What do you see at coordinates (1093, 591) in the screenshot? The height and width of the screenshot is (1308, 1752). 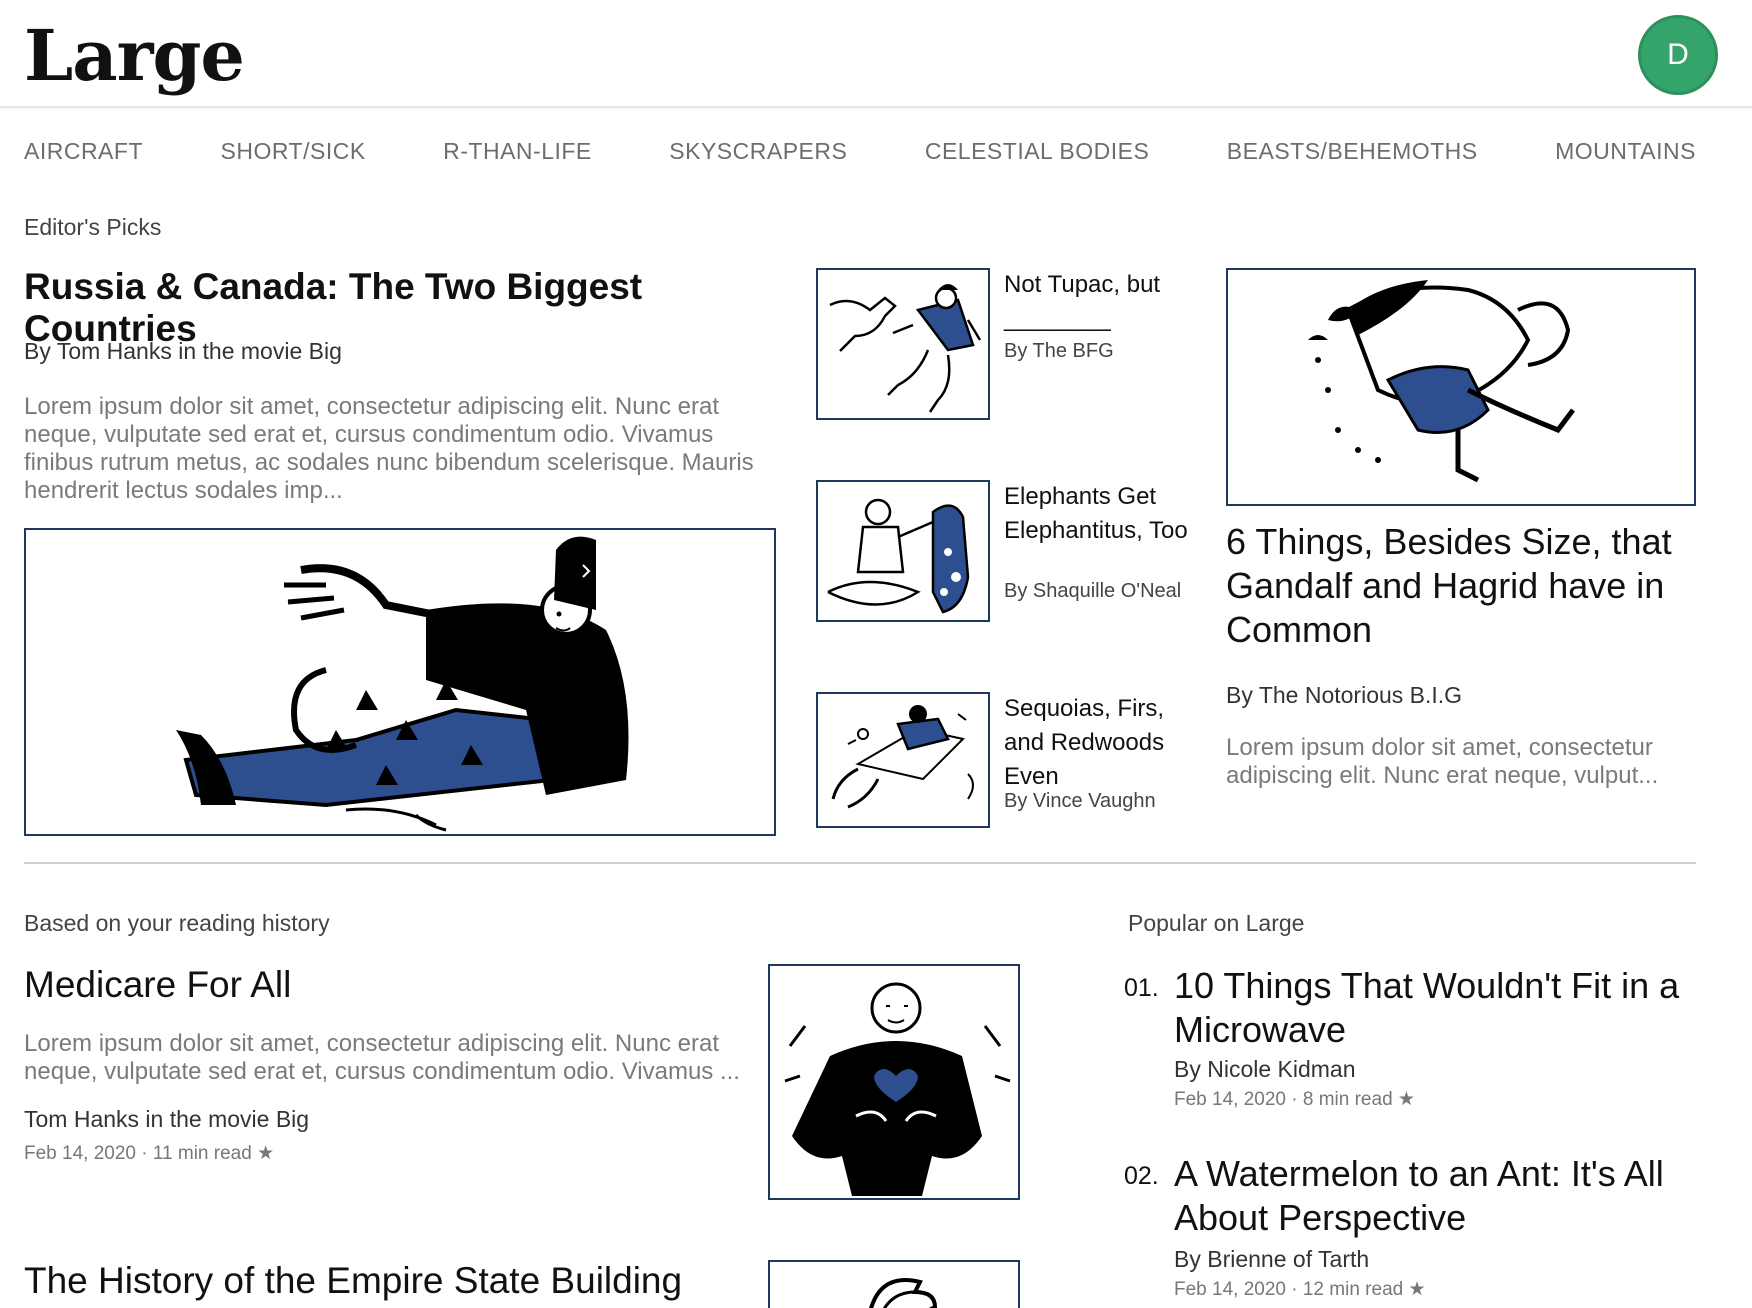 I see `side-article-byline: By Shaquille O'Neal` at bounding box center [1093, 591].